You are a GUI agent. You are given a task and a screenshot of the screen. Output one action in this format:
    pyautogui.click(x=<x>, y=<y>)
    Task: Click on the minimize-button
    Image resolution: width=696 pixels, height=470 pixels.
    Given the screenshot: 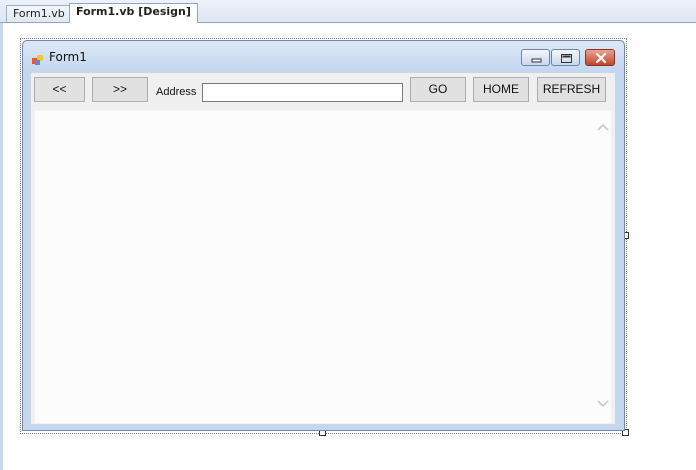 What is the action you would take?
    pyautogui.click(x=535, y=57)
    